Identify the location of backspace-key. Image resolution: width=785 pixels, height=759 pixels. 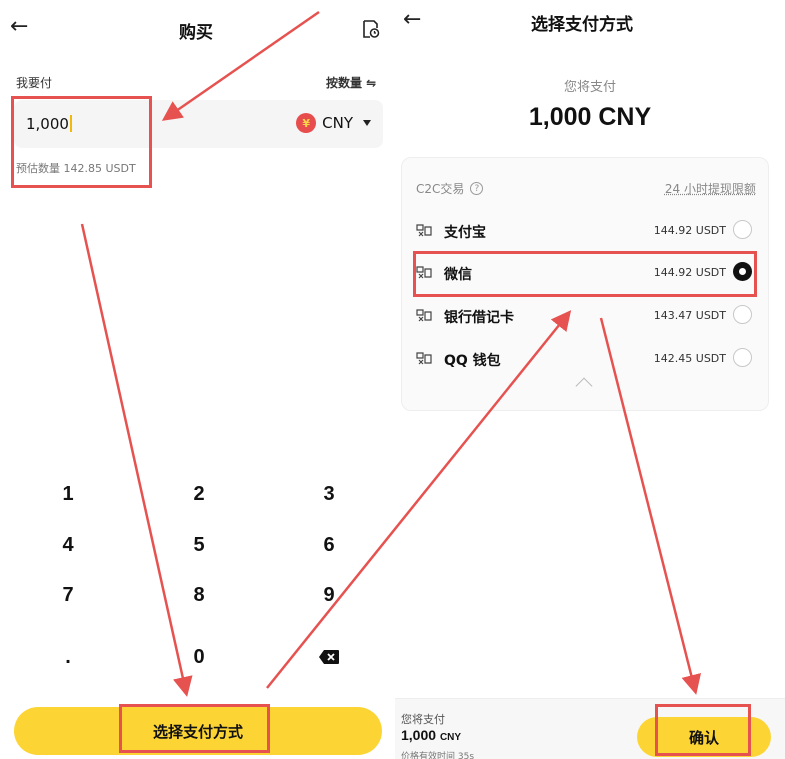
(329, 657).